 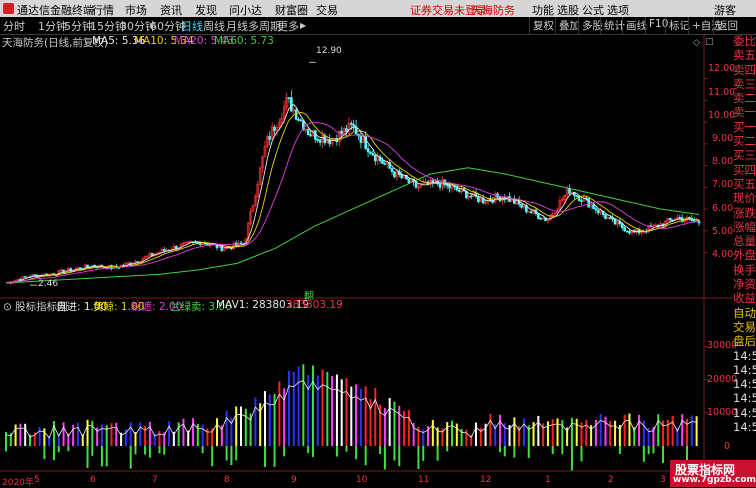 I want to click on tab-monthly: 月线, so click(x=237, y=26).